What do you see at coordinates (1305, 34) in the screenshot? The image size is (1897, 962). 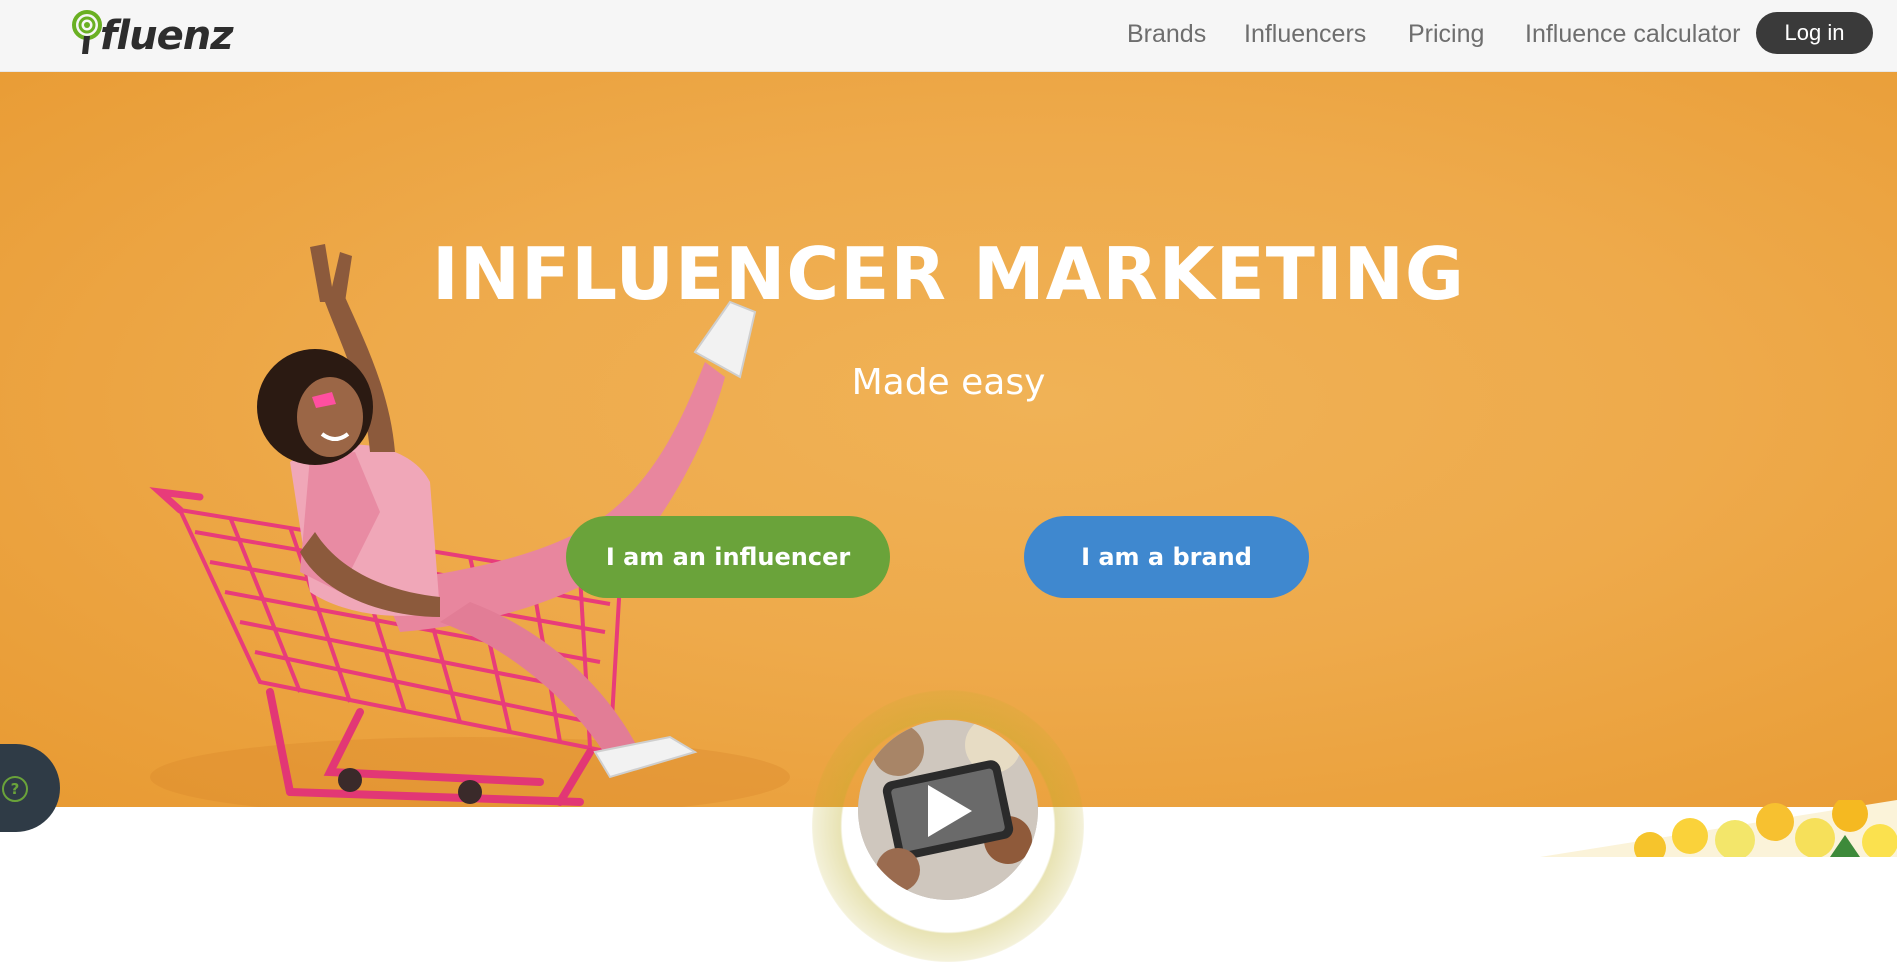 I see `nav-influencers: Influencers` at bounding box center [1305, 34].